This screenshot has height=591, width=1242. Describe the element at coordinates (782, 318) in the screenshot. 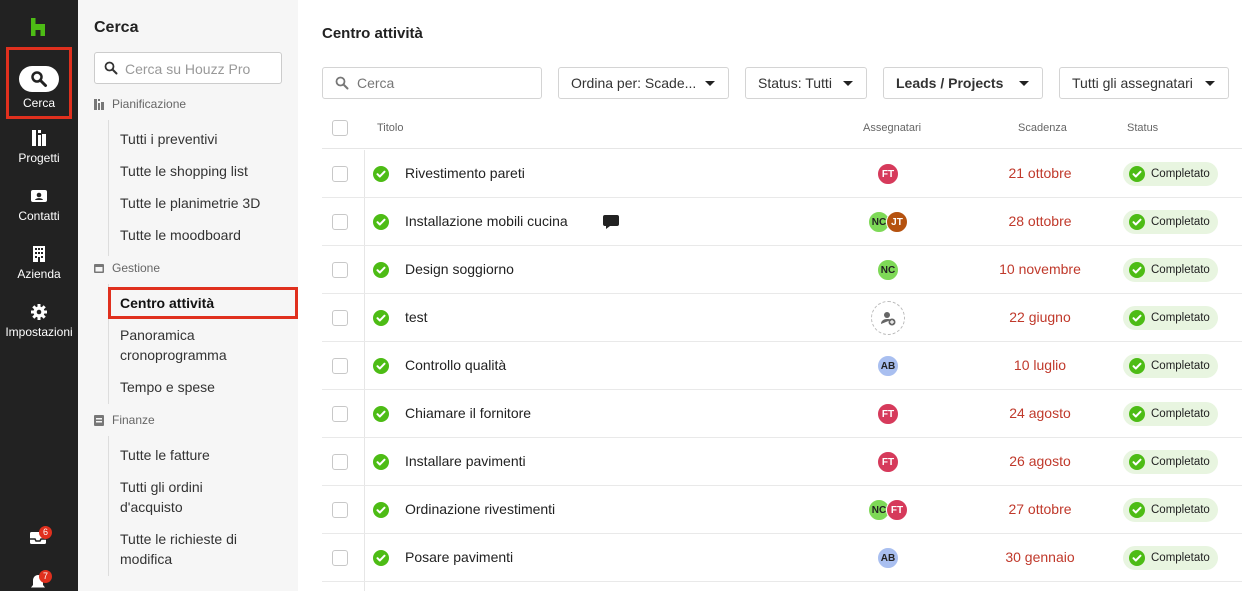

I see `table-row: test 22 giugno Completato` at that location.